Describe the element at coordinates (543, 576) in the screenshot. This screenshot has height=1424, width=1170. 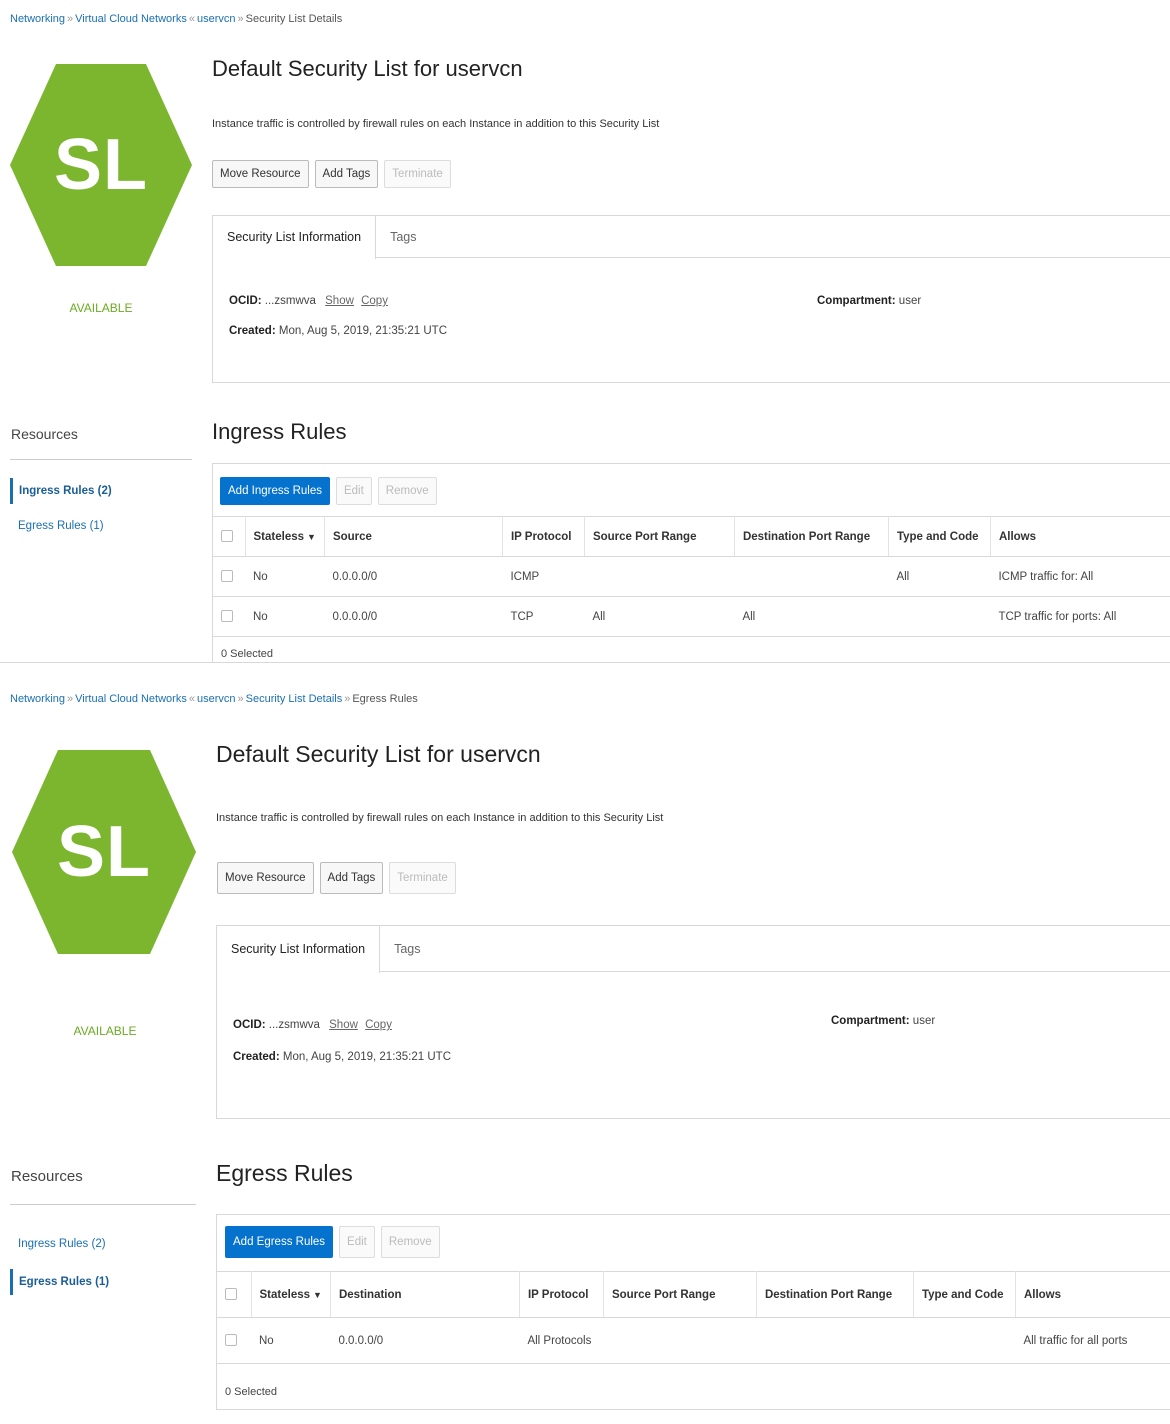
I see `cell-ip-protocol: ICMP` at that location.